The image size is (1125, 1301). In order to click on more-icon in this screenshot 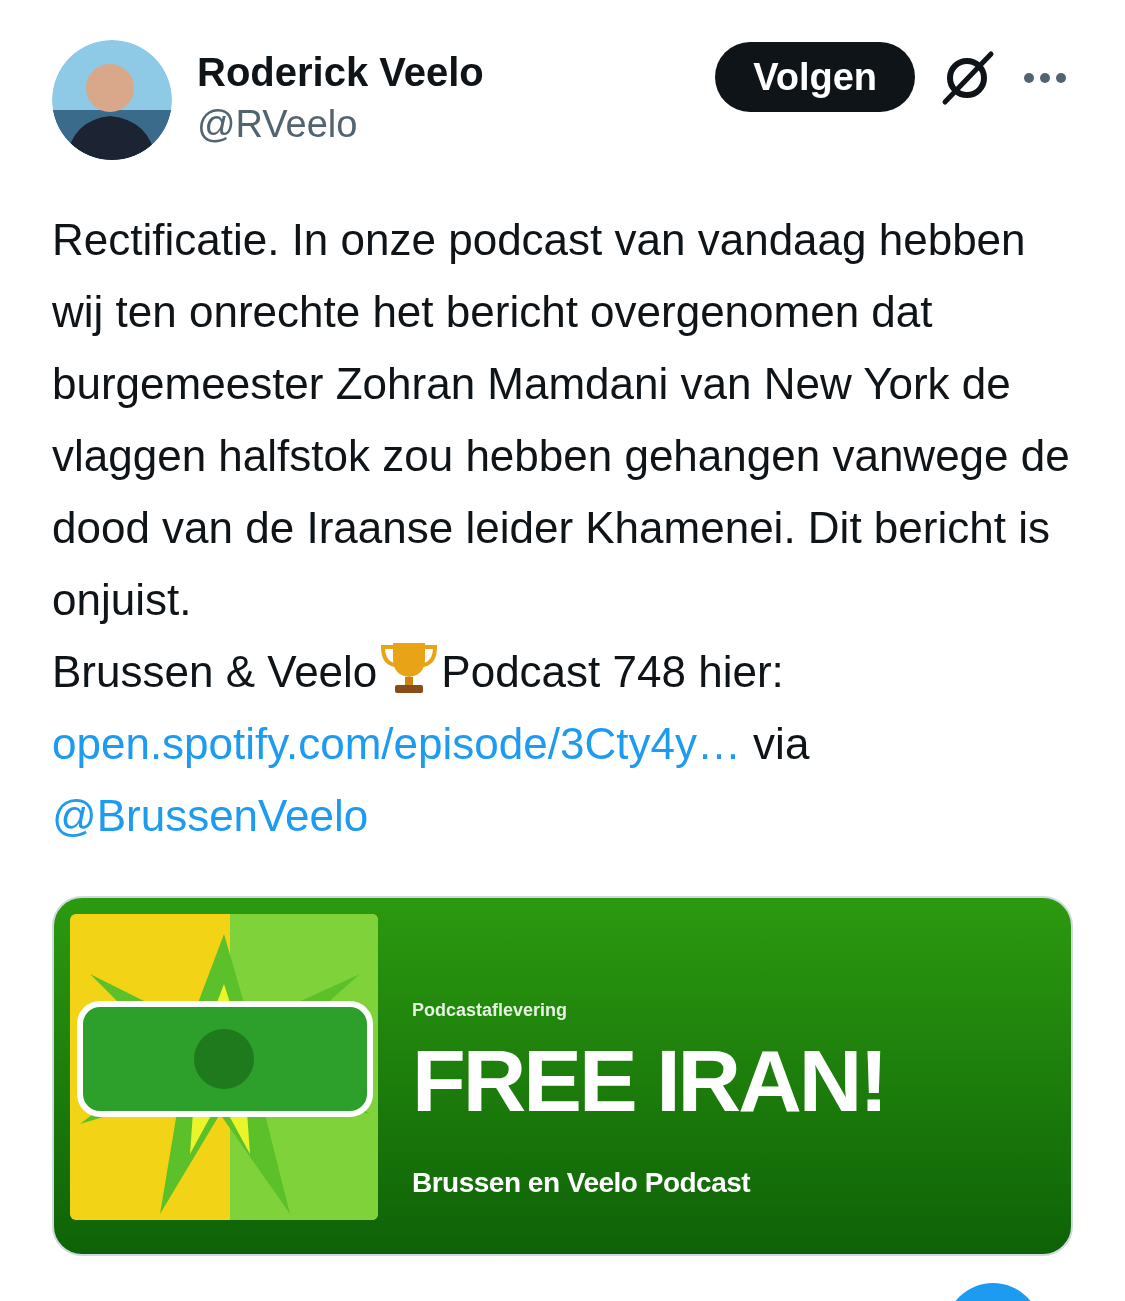, I will do `click(1045, 78)`.